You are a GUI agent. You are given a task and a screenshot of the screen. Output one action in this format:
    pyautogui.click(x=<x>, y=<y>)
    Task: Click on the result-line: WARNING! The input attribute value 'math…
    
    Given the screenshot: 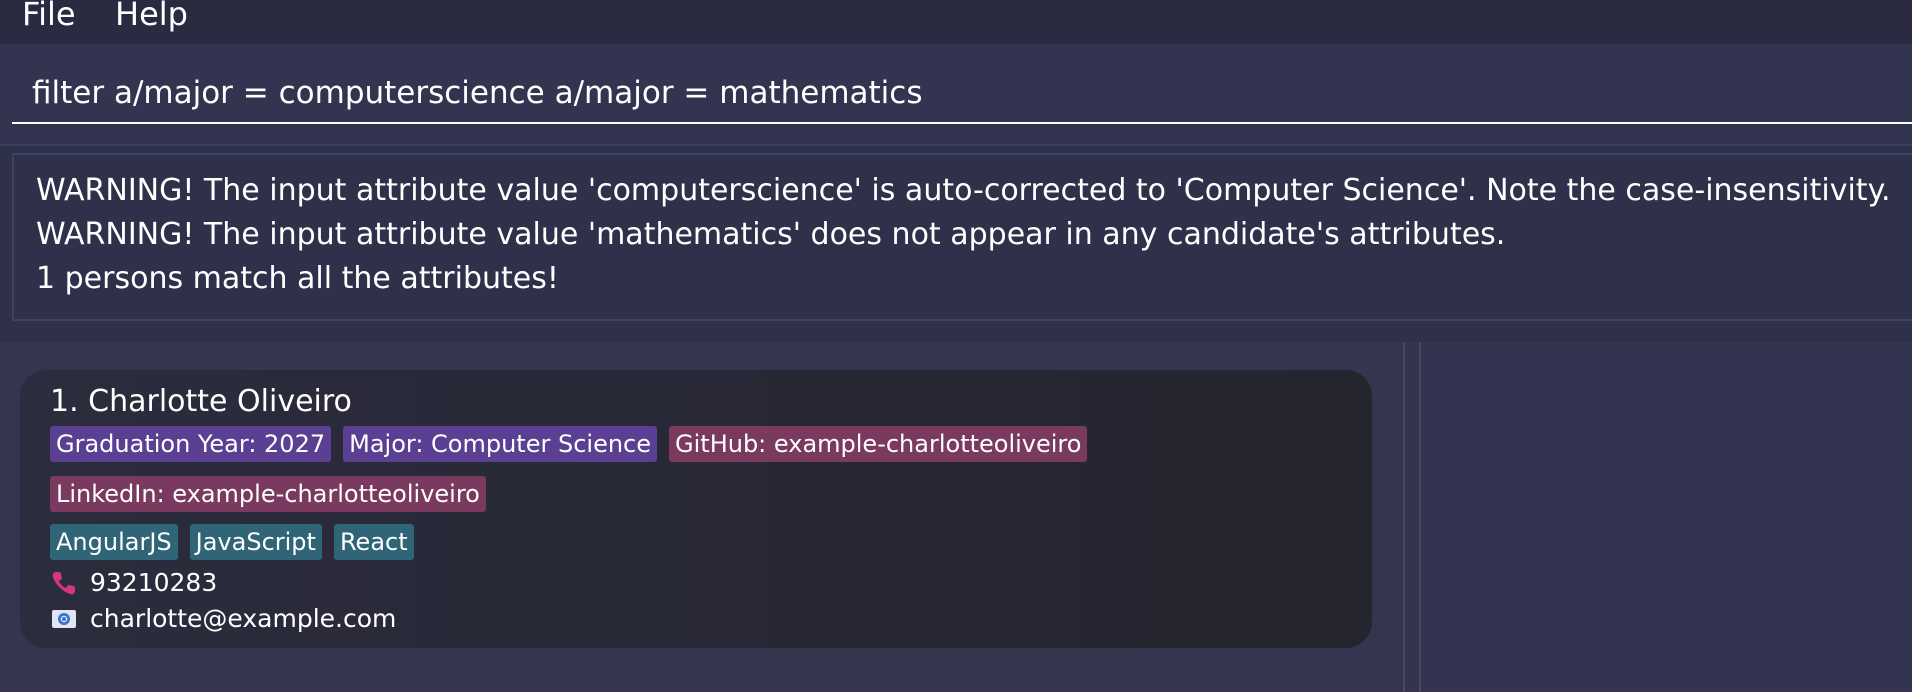 What is the action you would take?
    pyautogui.click(x=771, y=234)
    